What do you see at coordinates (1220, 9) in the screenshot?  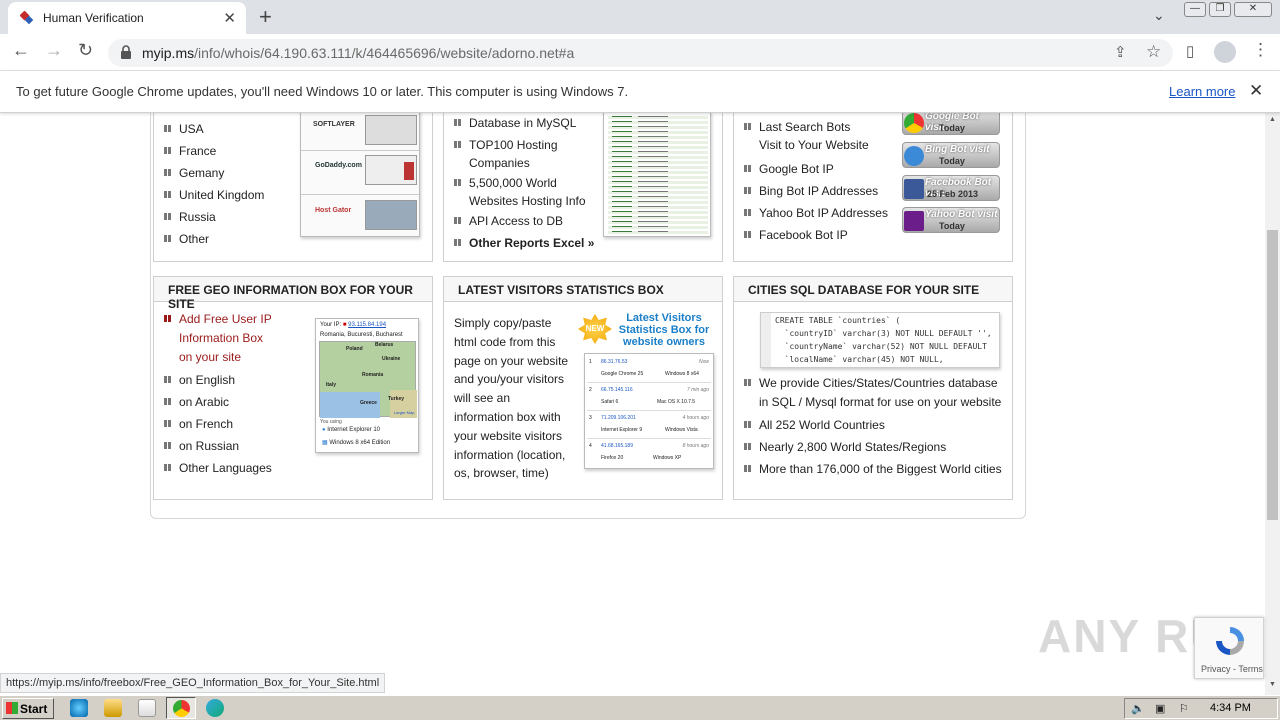 I see `maximize-button: ❐` at bounding box center [1220, 9].